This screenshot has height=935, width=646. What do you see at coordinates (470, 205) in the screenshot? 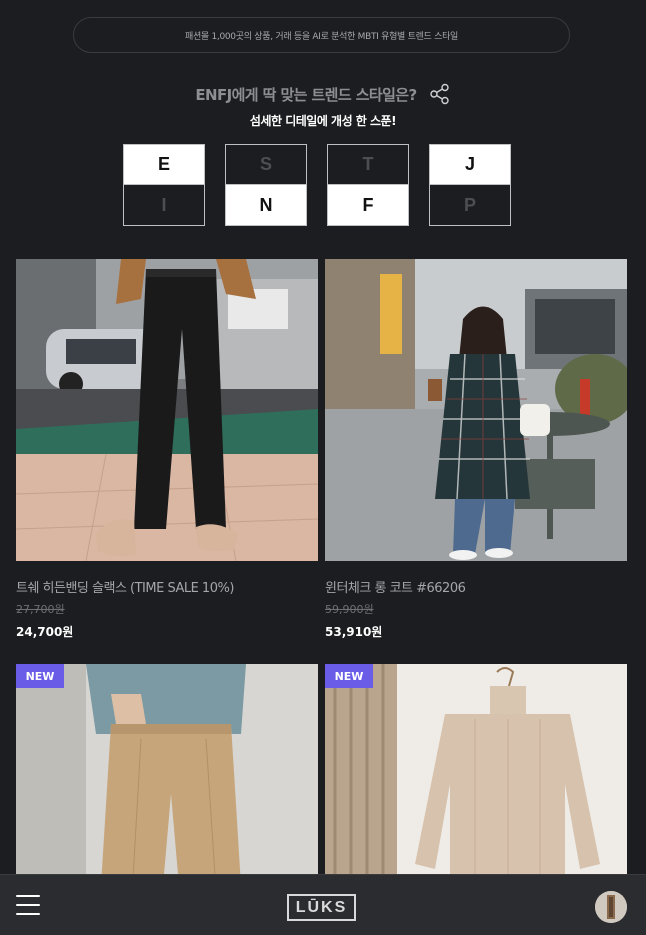
I see `mbti-option-p: P` at bounding box center [470, 205].